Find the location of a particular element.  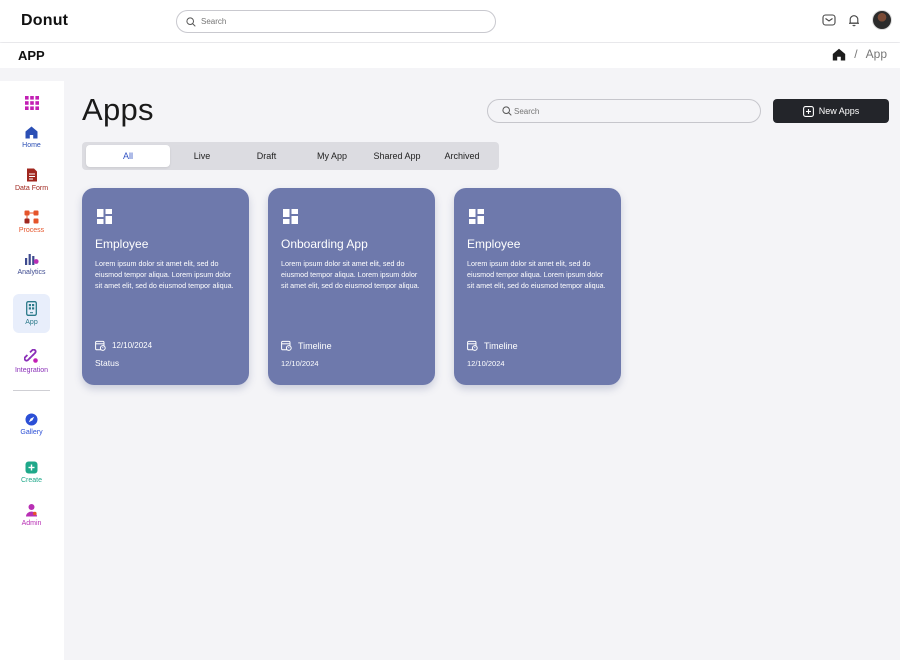

sidebar-item-analytics: Analytics is located at coordinates (31, 264).